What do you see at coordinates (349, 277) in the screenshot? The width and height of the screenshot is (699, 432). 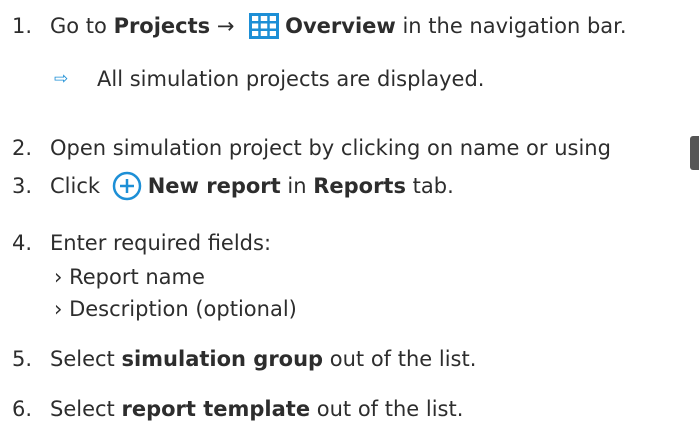 I see `list-item: › Report name` at bounding box center [349, 277].